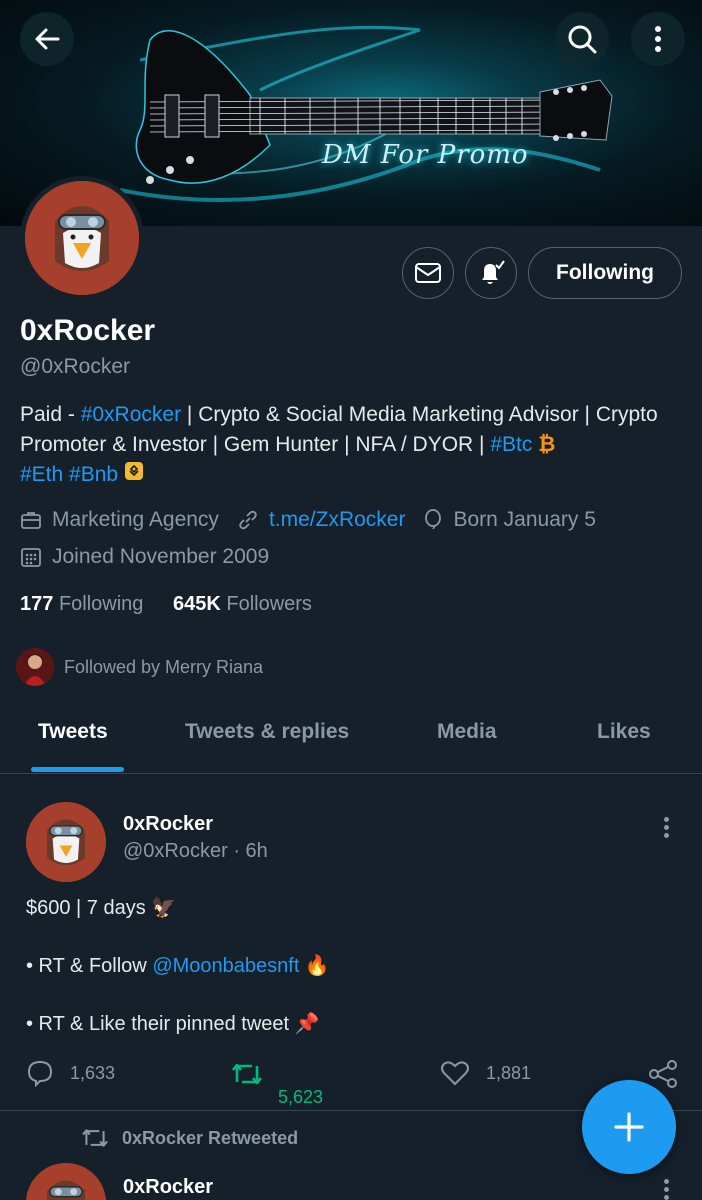  I want to click on birthday-item: Born January 5, so click(509, 520).